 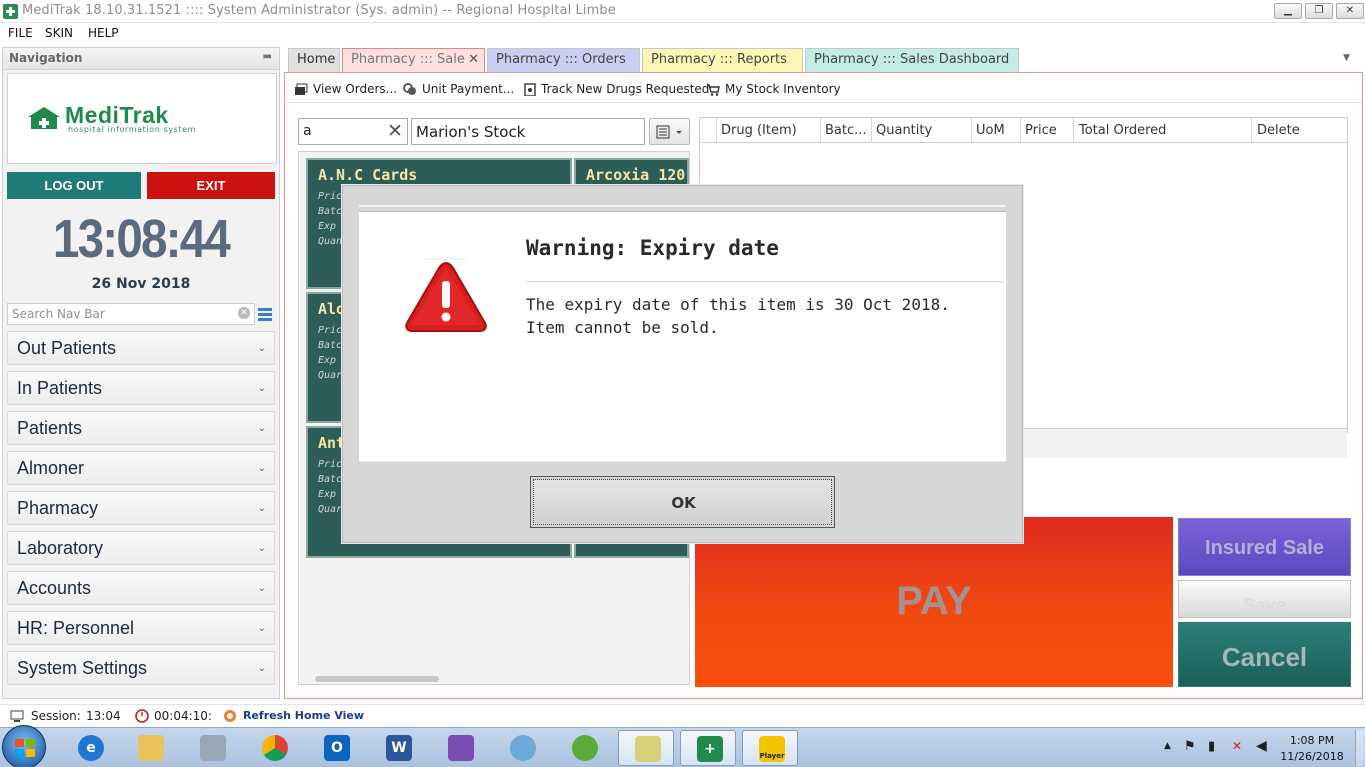 I want to click on menu-file: FILE, so click(x=20, y=33).